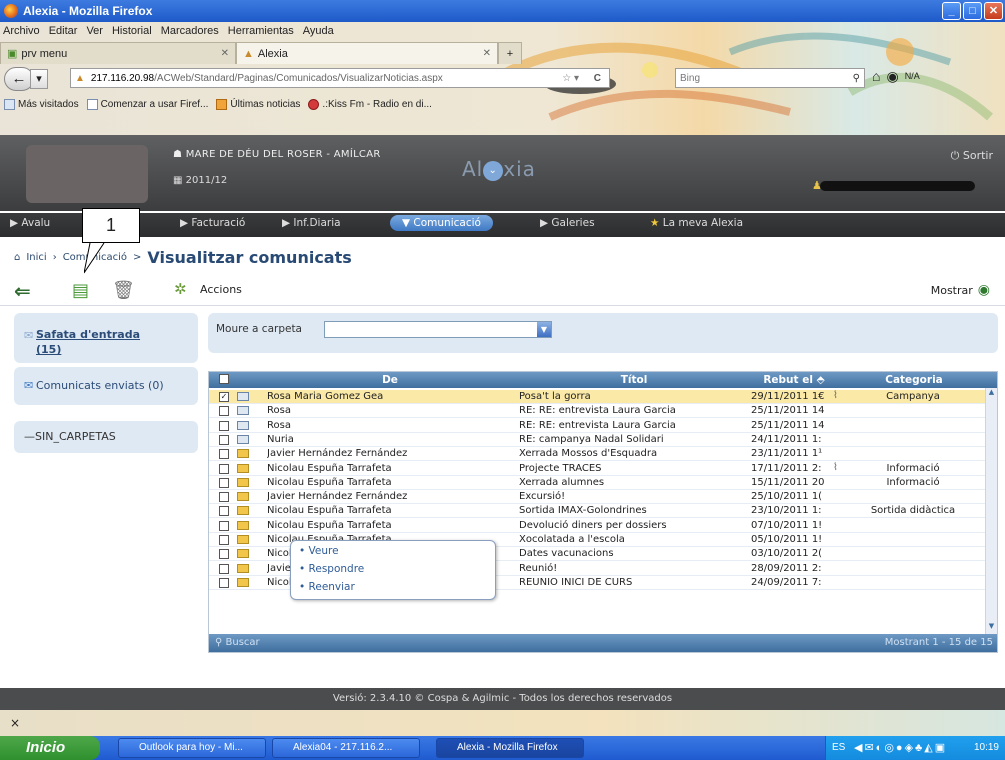 The width and height of the screenshot is (1005, 760). What do you see at coordinates (597, 78) in the screenshot?
I see `reload-icon: C` at bounding box center [597, 78].